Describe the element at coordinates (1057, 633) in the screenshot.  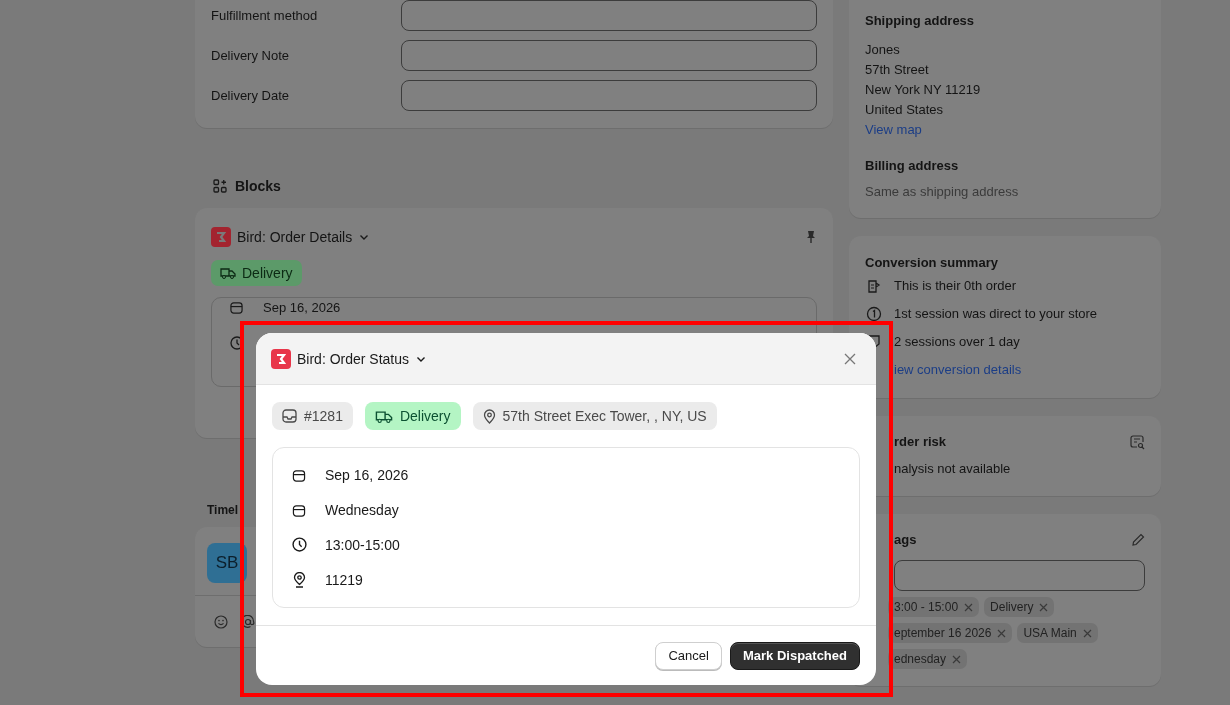
I see `tag: USA Main` at that location.